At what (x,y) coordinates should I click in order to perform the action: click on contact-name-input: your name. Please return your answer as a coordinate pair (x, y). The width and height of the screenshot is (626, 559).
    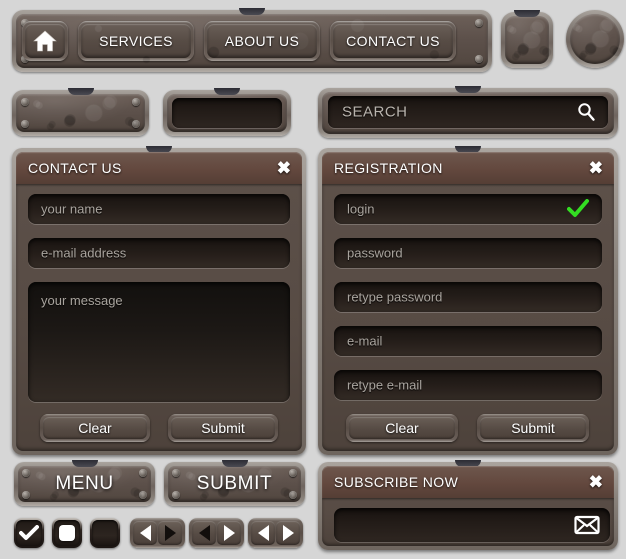
    Looking at the image, I should click on (159, 209).